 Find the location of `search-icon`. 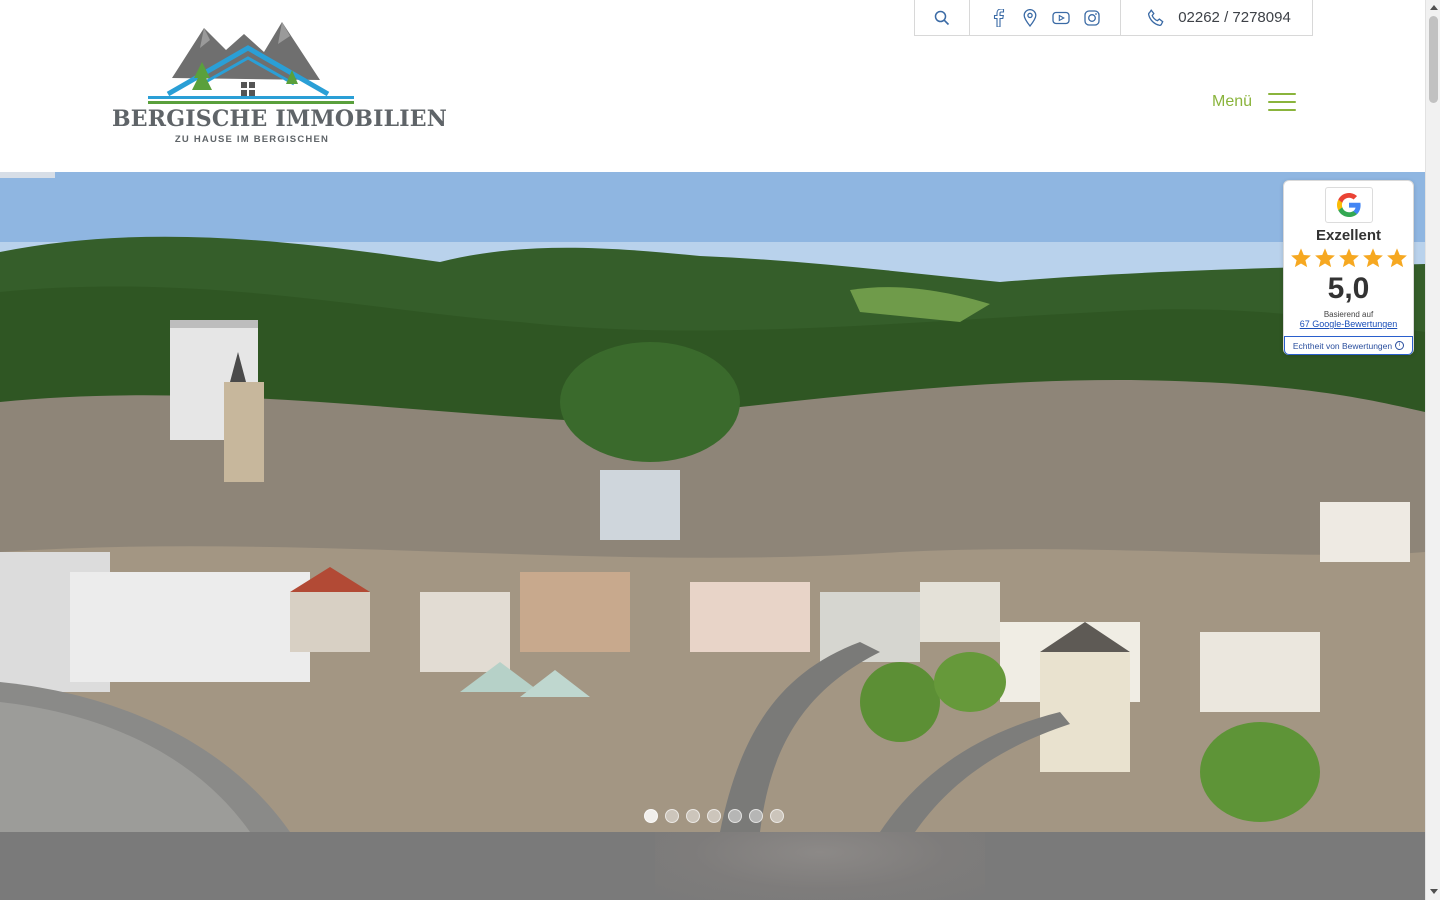

search-icon is located at coordinates (942, 18).